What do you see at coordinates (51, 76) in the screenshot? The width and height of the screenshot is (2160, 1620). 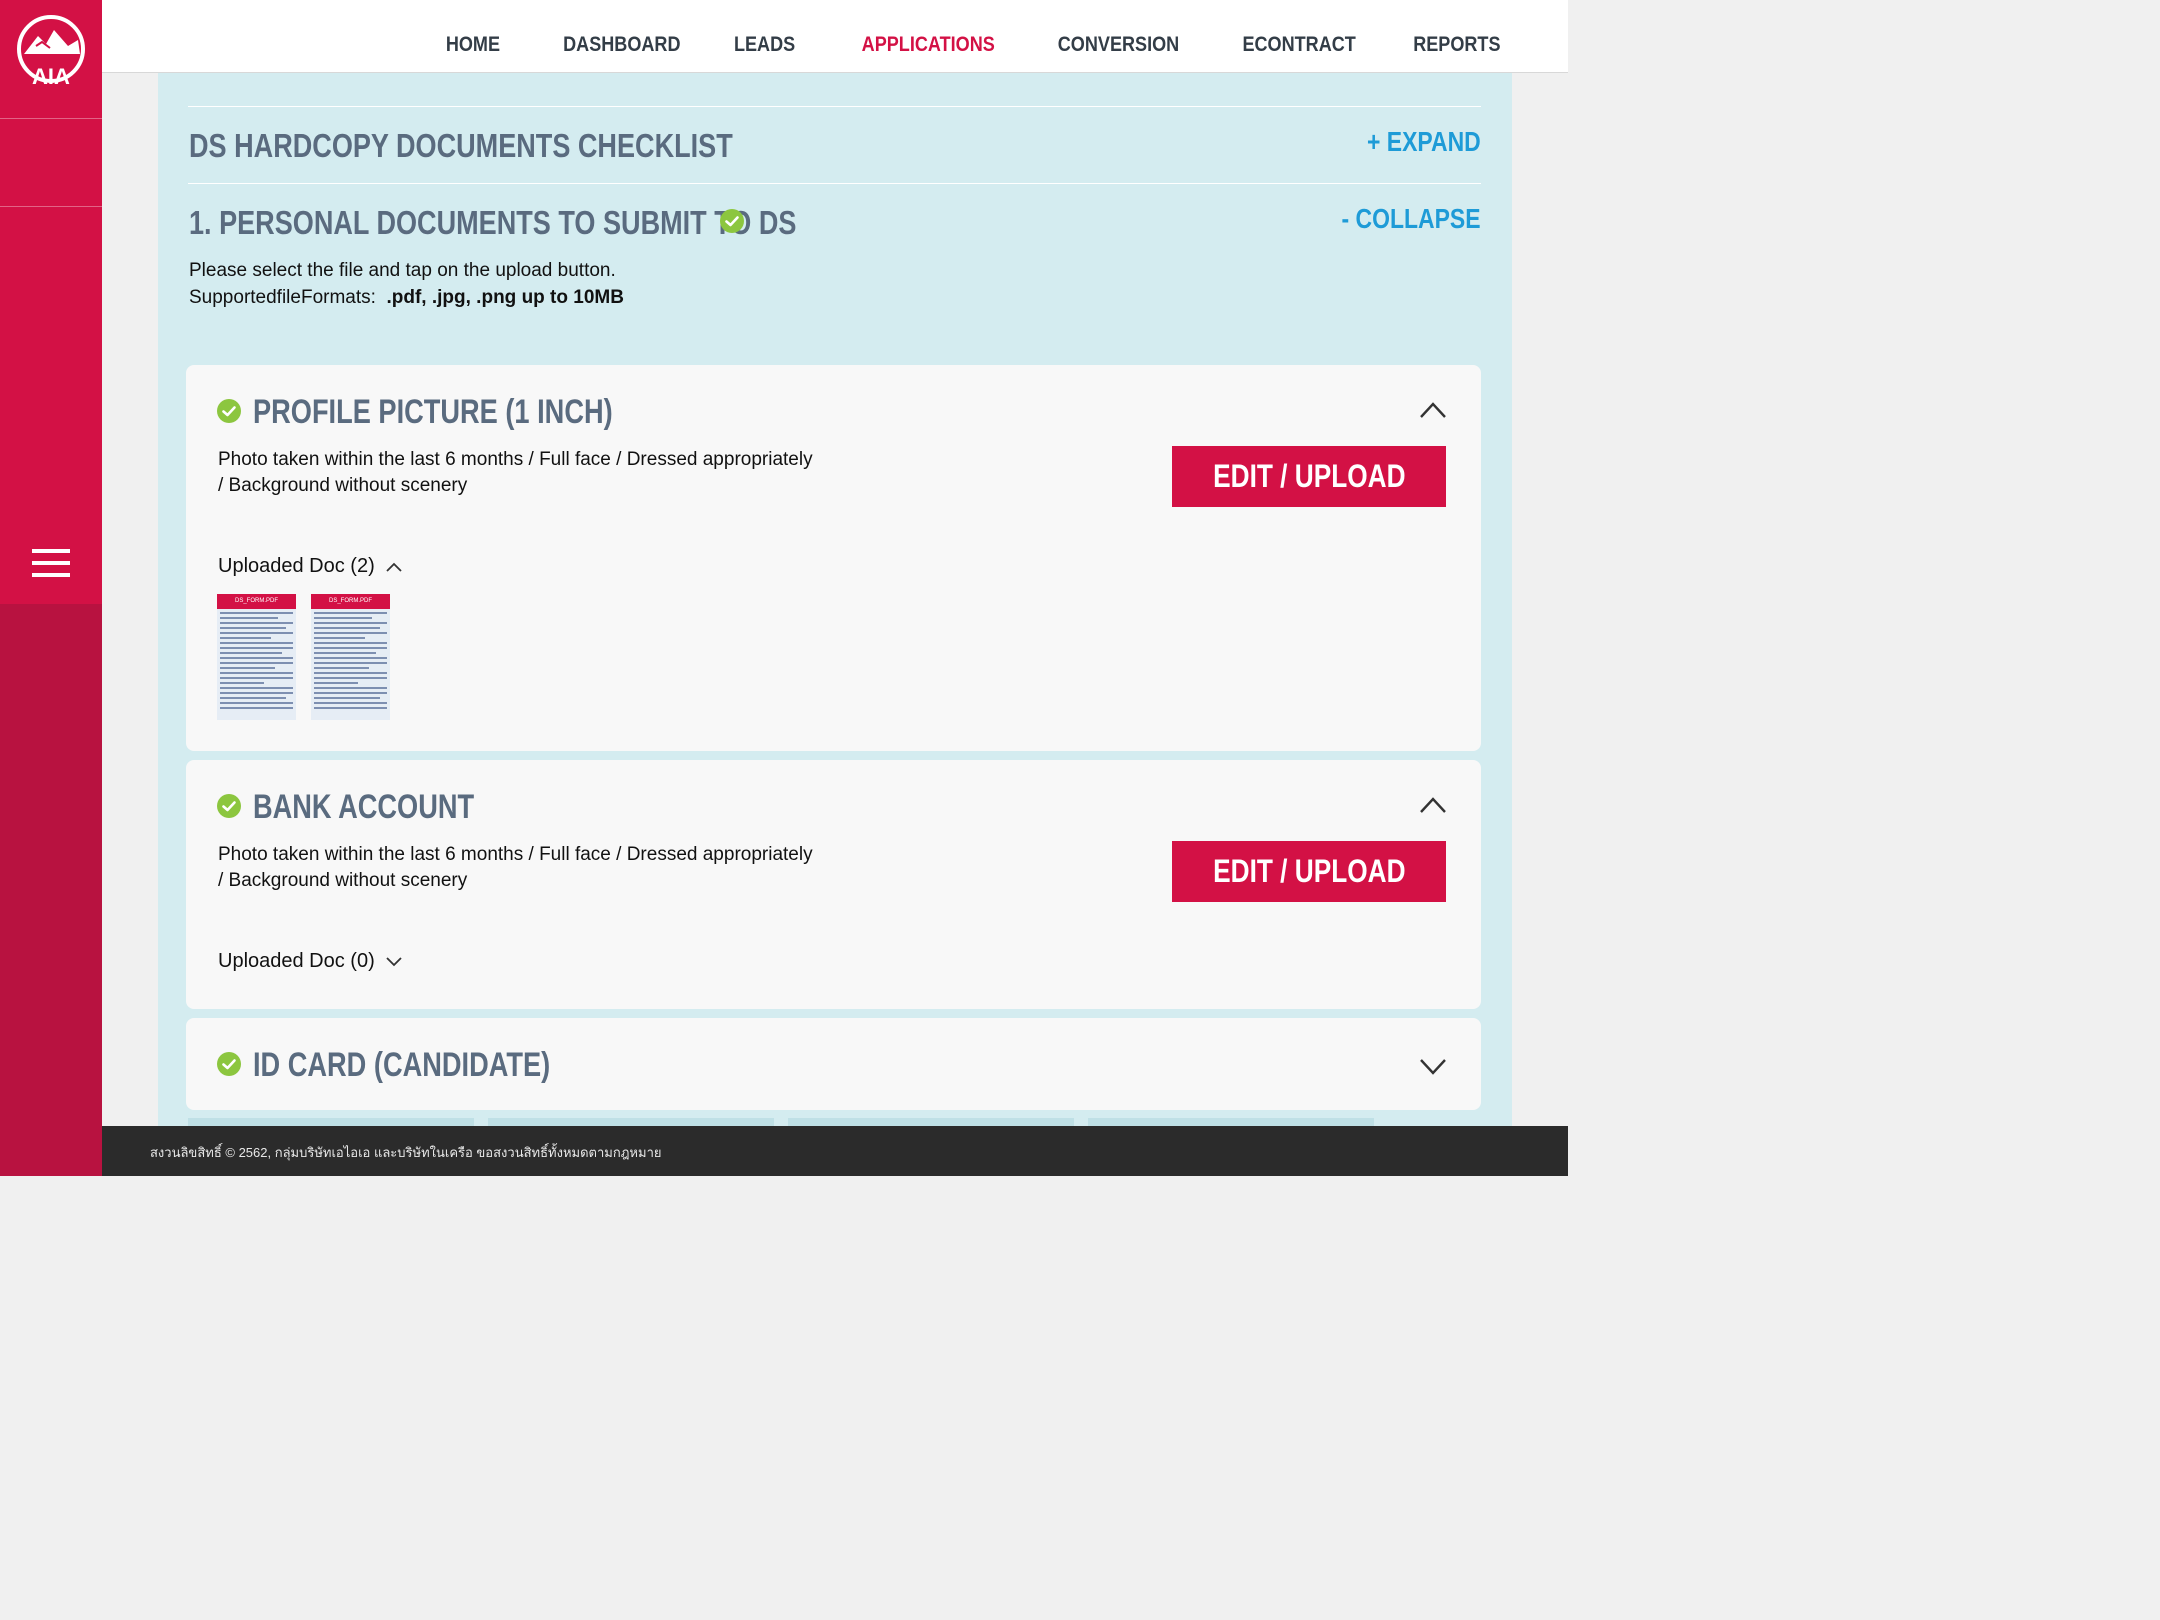 I see `logo-text: AIA` at bounding box center [51, 76].